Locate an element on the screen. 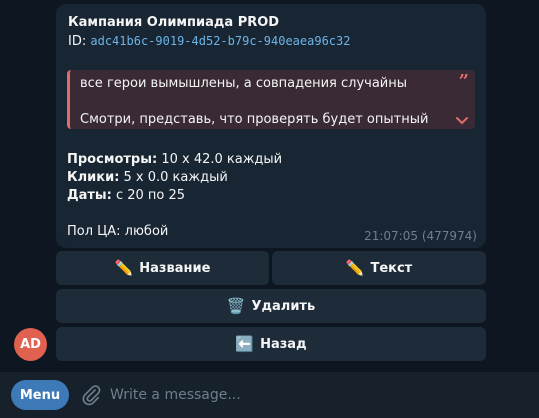  stat-clicks-value: 5 x 0.0 каждый is located at coordinates (173, 177).